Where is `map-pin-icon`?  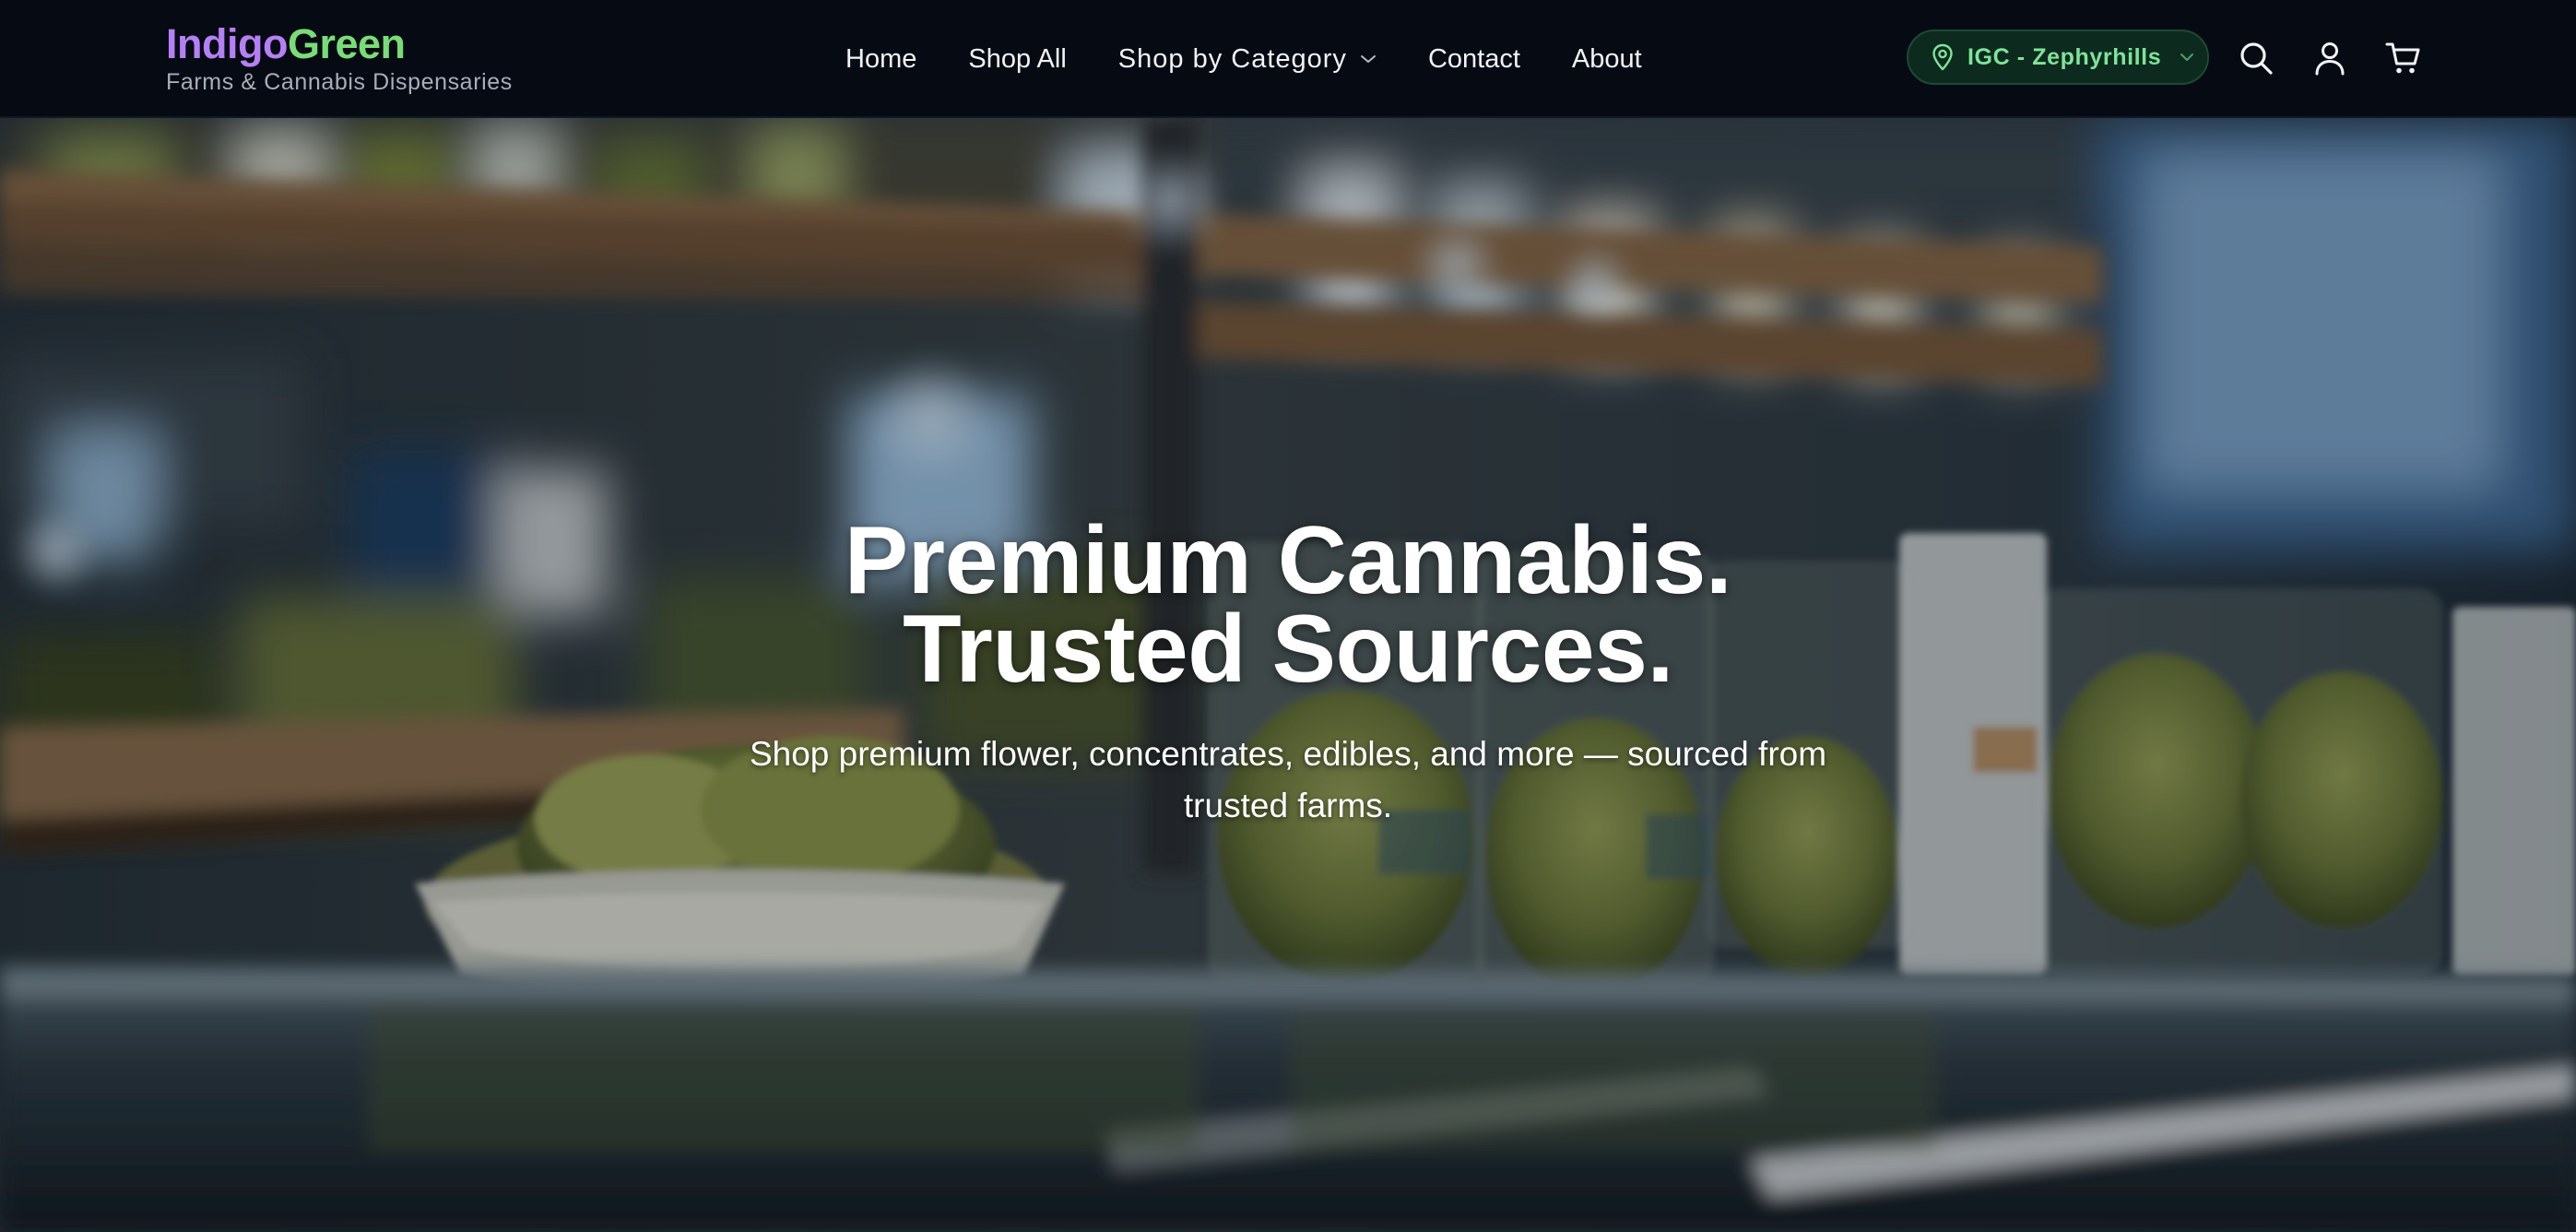
map-pin-icon is located at coordinates (1942, 57).